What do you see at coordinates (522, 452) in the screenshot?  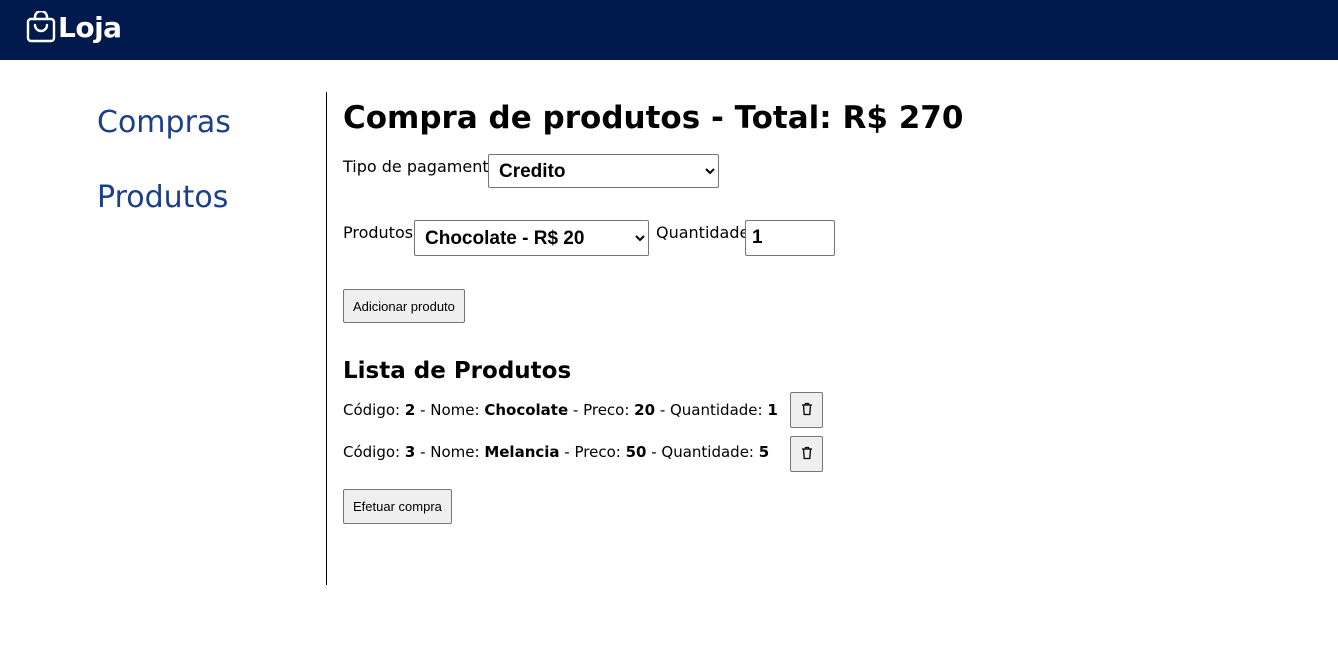 I see `item-name: Melancia` at bounding box center [522, 452].